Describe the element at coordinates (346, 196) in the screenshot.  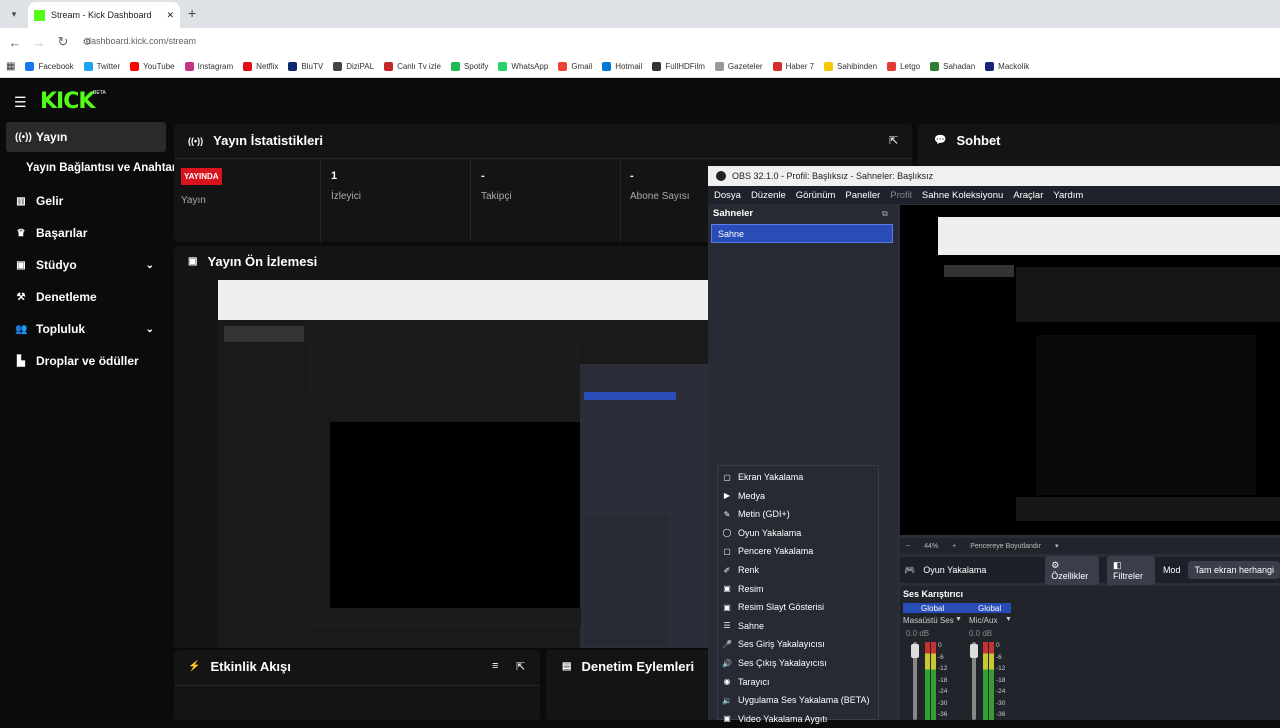
I see `stat-label-izleyici: İzleyici` at that location.